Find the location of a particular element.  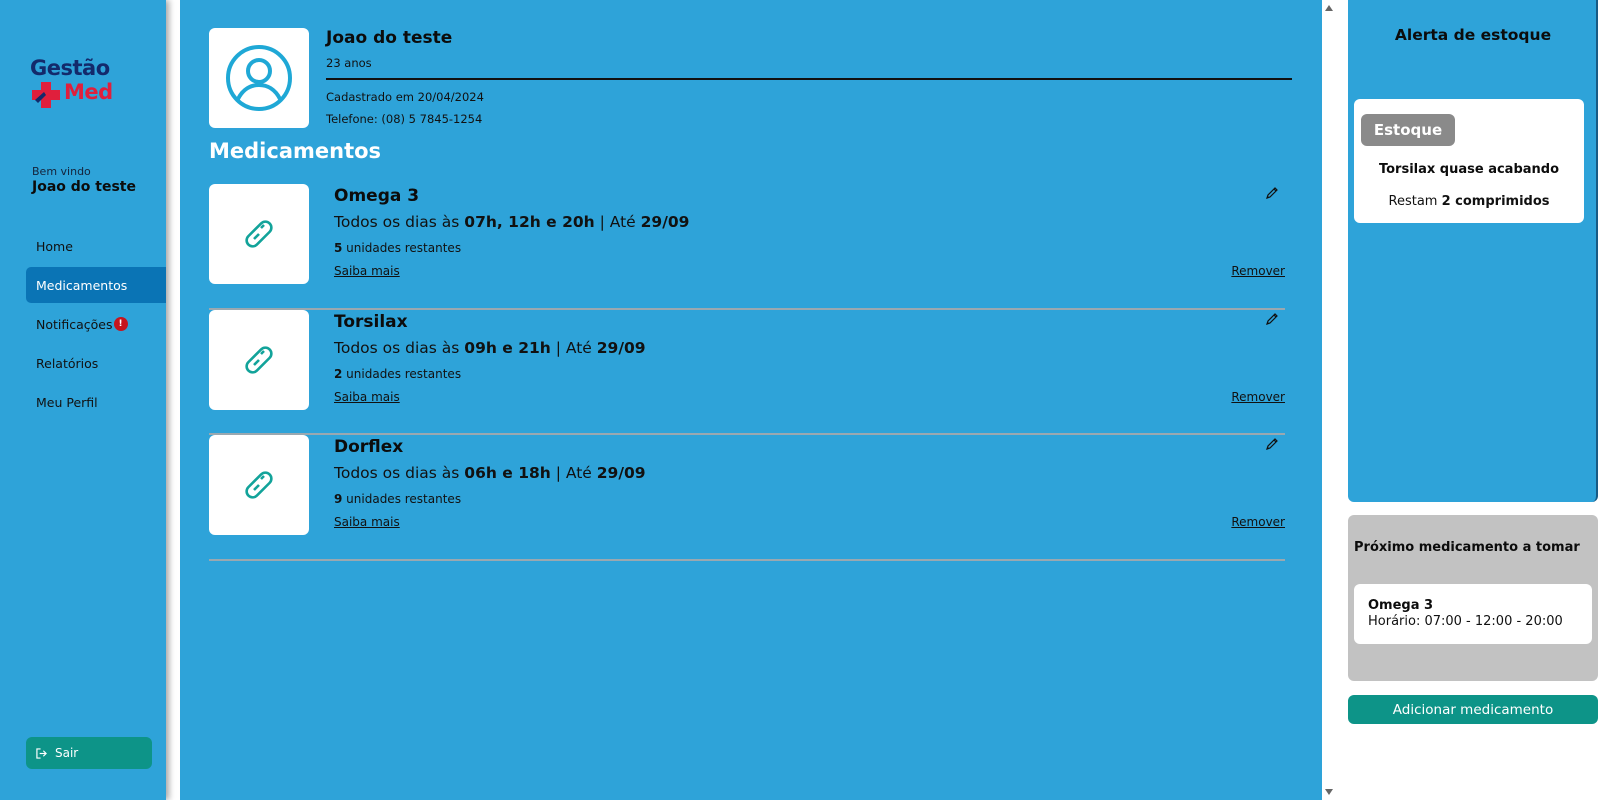

sidebar-item-label: Notificações is located at coordinates (74, 324).